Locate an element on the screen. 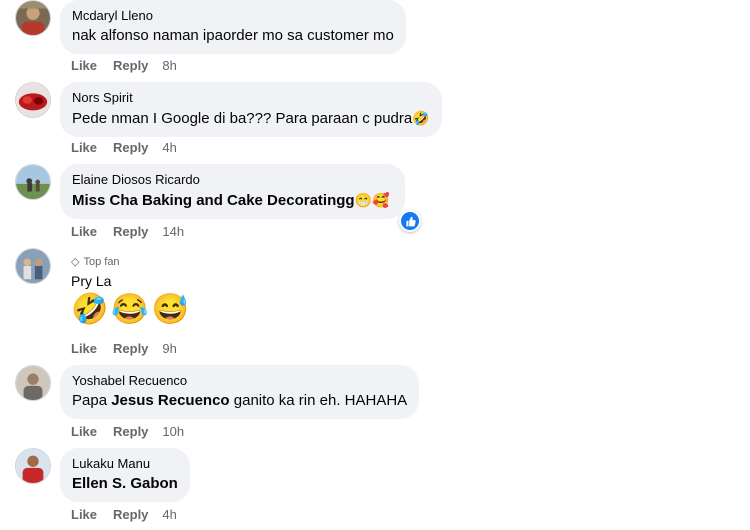 This screenshot has height=530, width=750. comment-actions: Like Reply 9h is located at coordinates (124, 349).